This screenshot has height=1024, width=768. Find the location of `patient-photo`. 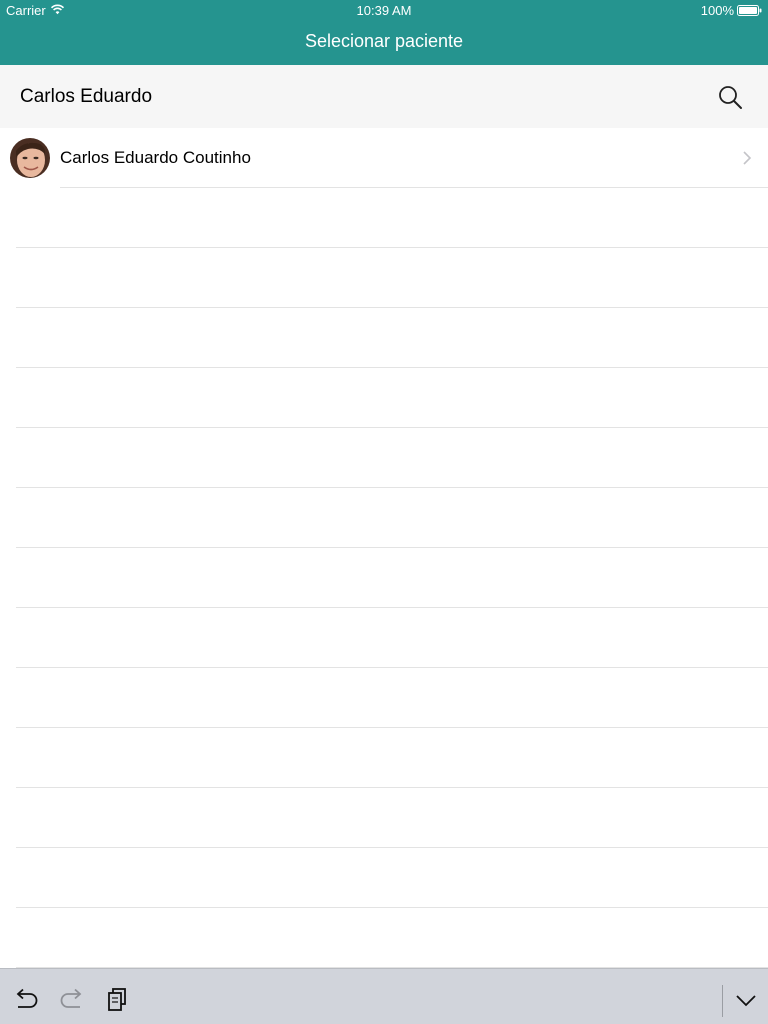

patient-photo is located at coordinates (30, 158).